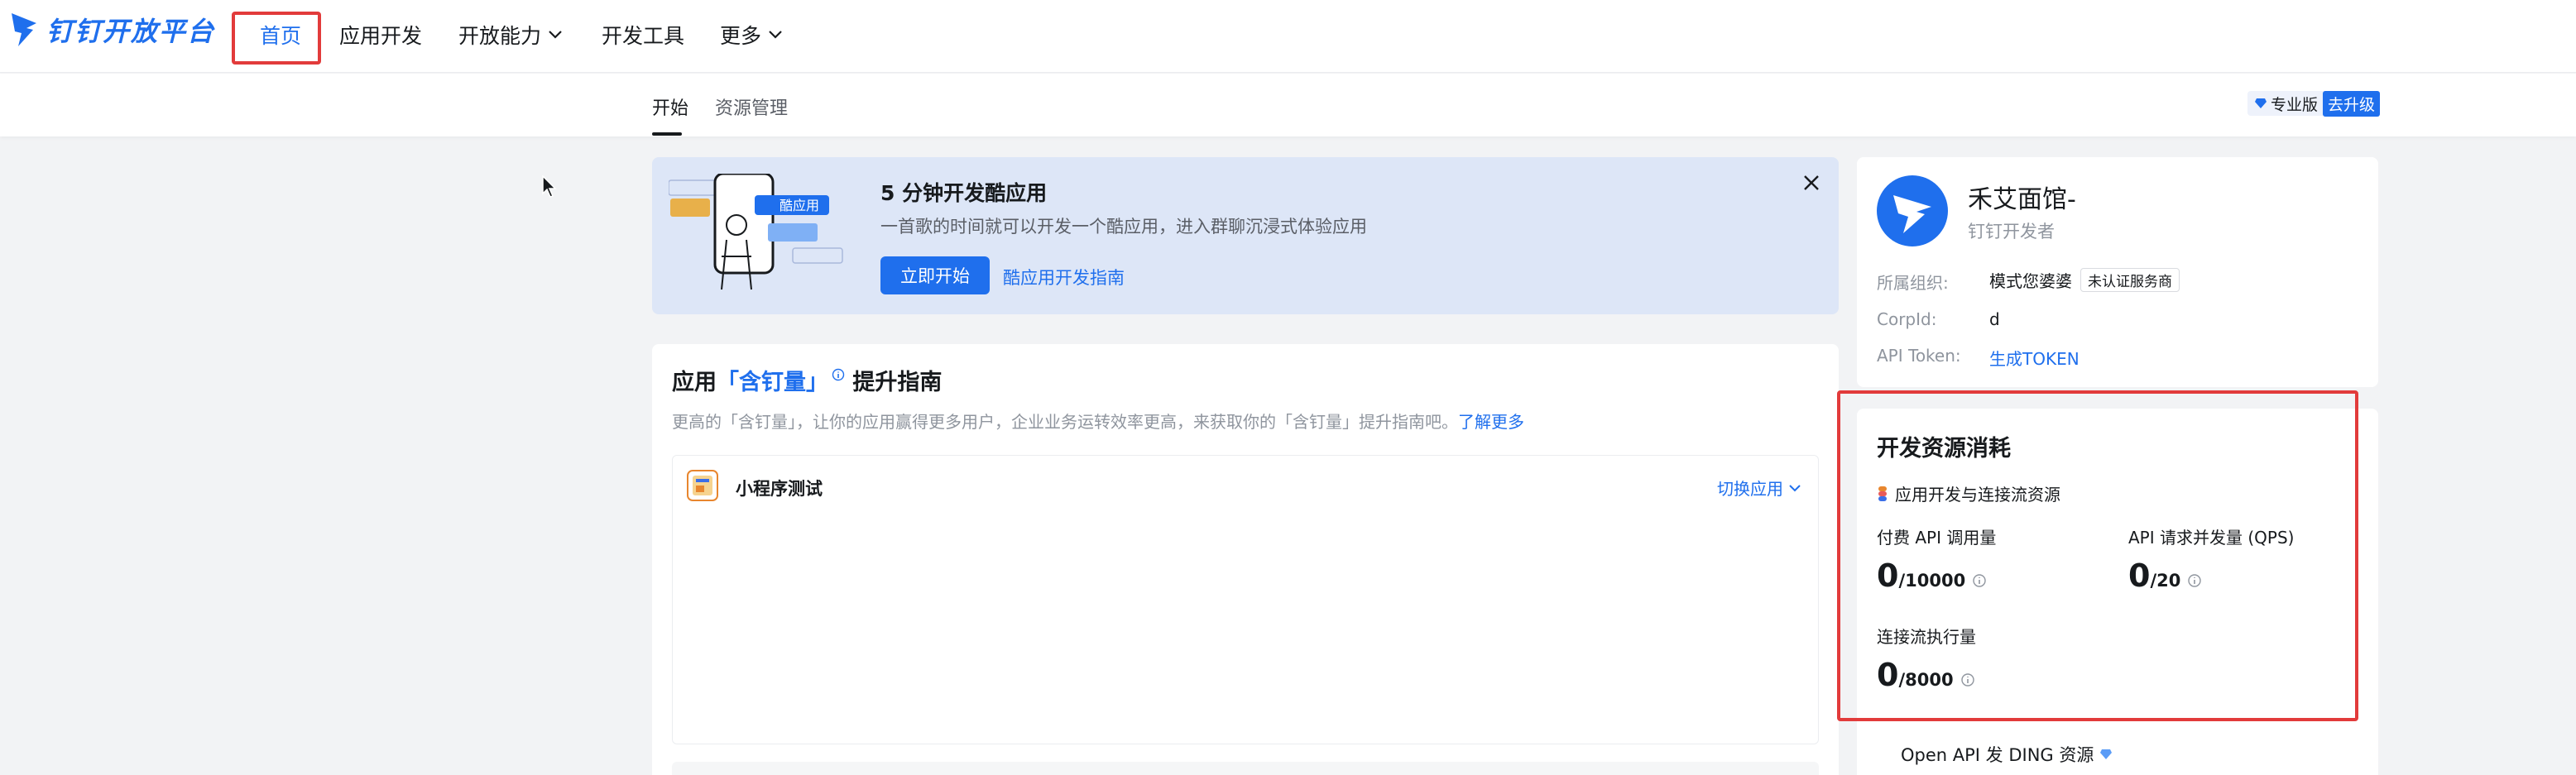  I want to click on profile-role: 钉钉开发者, so click(2012, 232).